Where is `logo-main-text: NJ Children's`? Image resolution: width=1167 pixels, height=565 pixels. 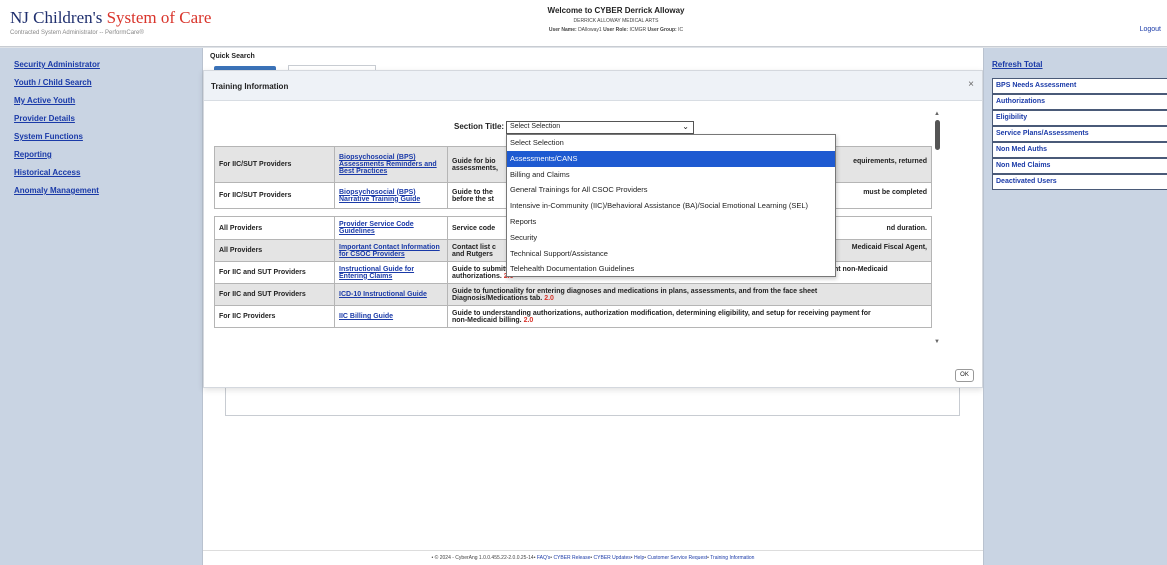
logo-main-text: NJ Children's is located at coordinates (56, 17).